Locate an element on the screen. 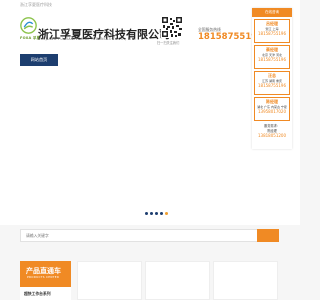 This screenshot has width=320, height=300. panel-title: 在线咨询 is located at coordinates (272, 12).